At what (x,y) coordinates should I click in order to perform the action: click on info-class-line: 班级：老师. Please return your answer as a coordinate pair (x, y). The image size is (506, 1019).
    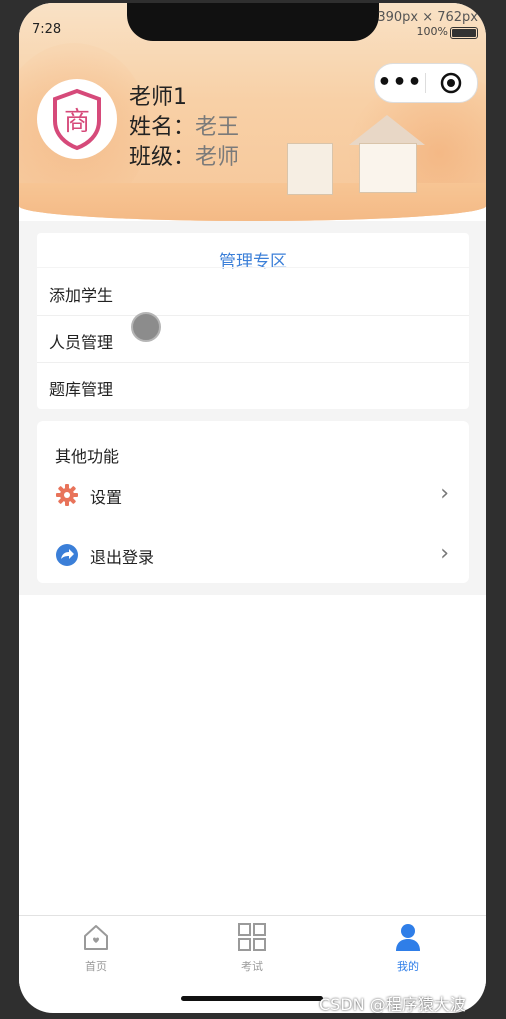
    Looking at the image, I should click on (184, 155).